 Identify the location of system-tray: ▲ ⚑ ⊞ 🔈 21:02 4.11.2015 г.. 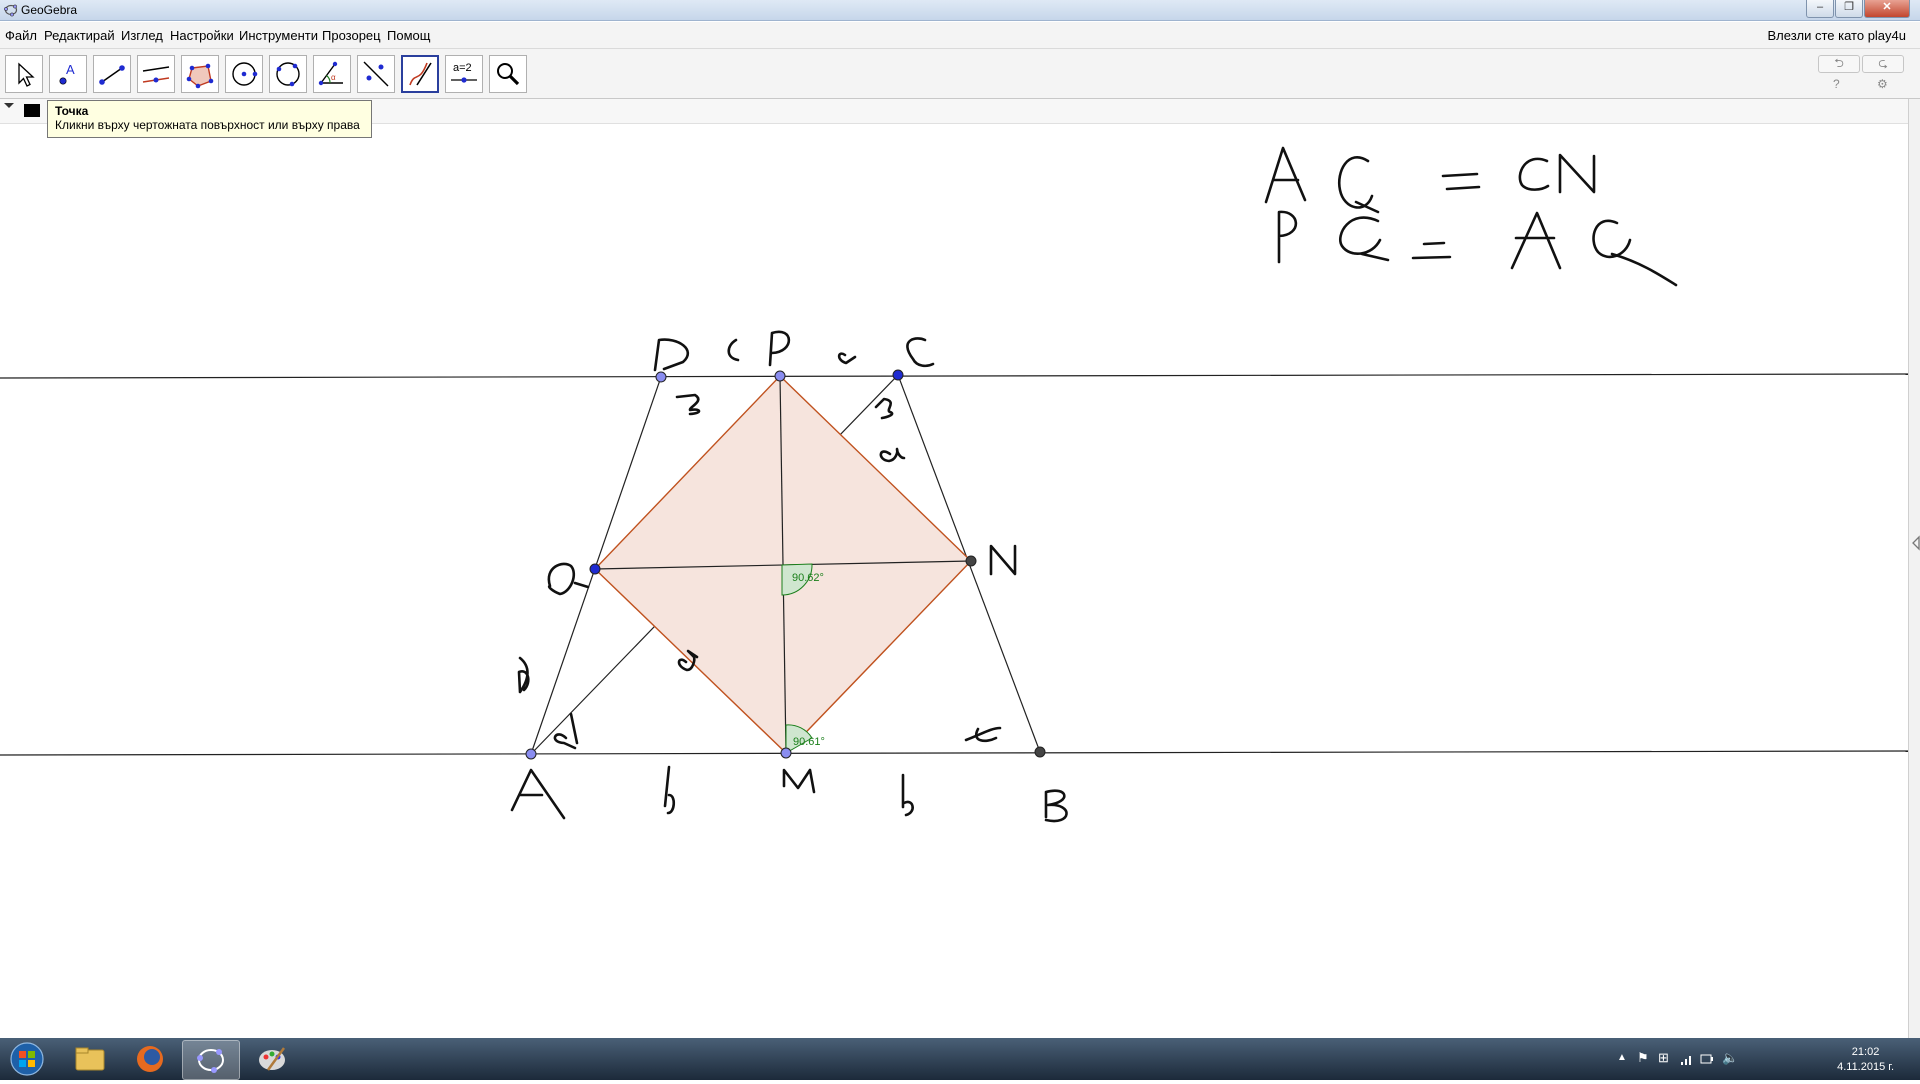
(1760, 1059).